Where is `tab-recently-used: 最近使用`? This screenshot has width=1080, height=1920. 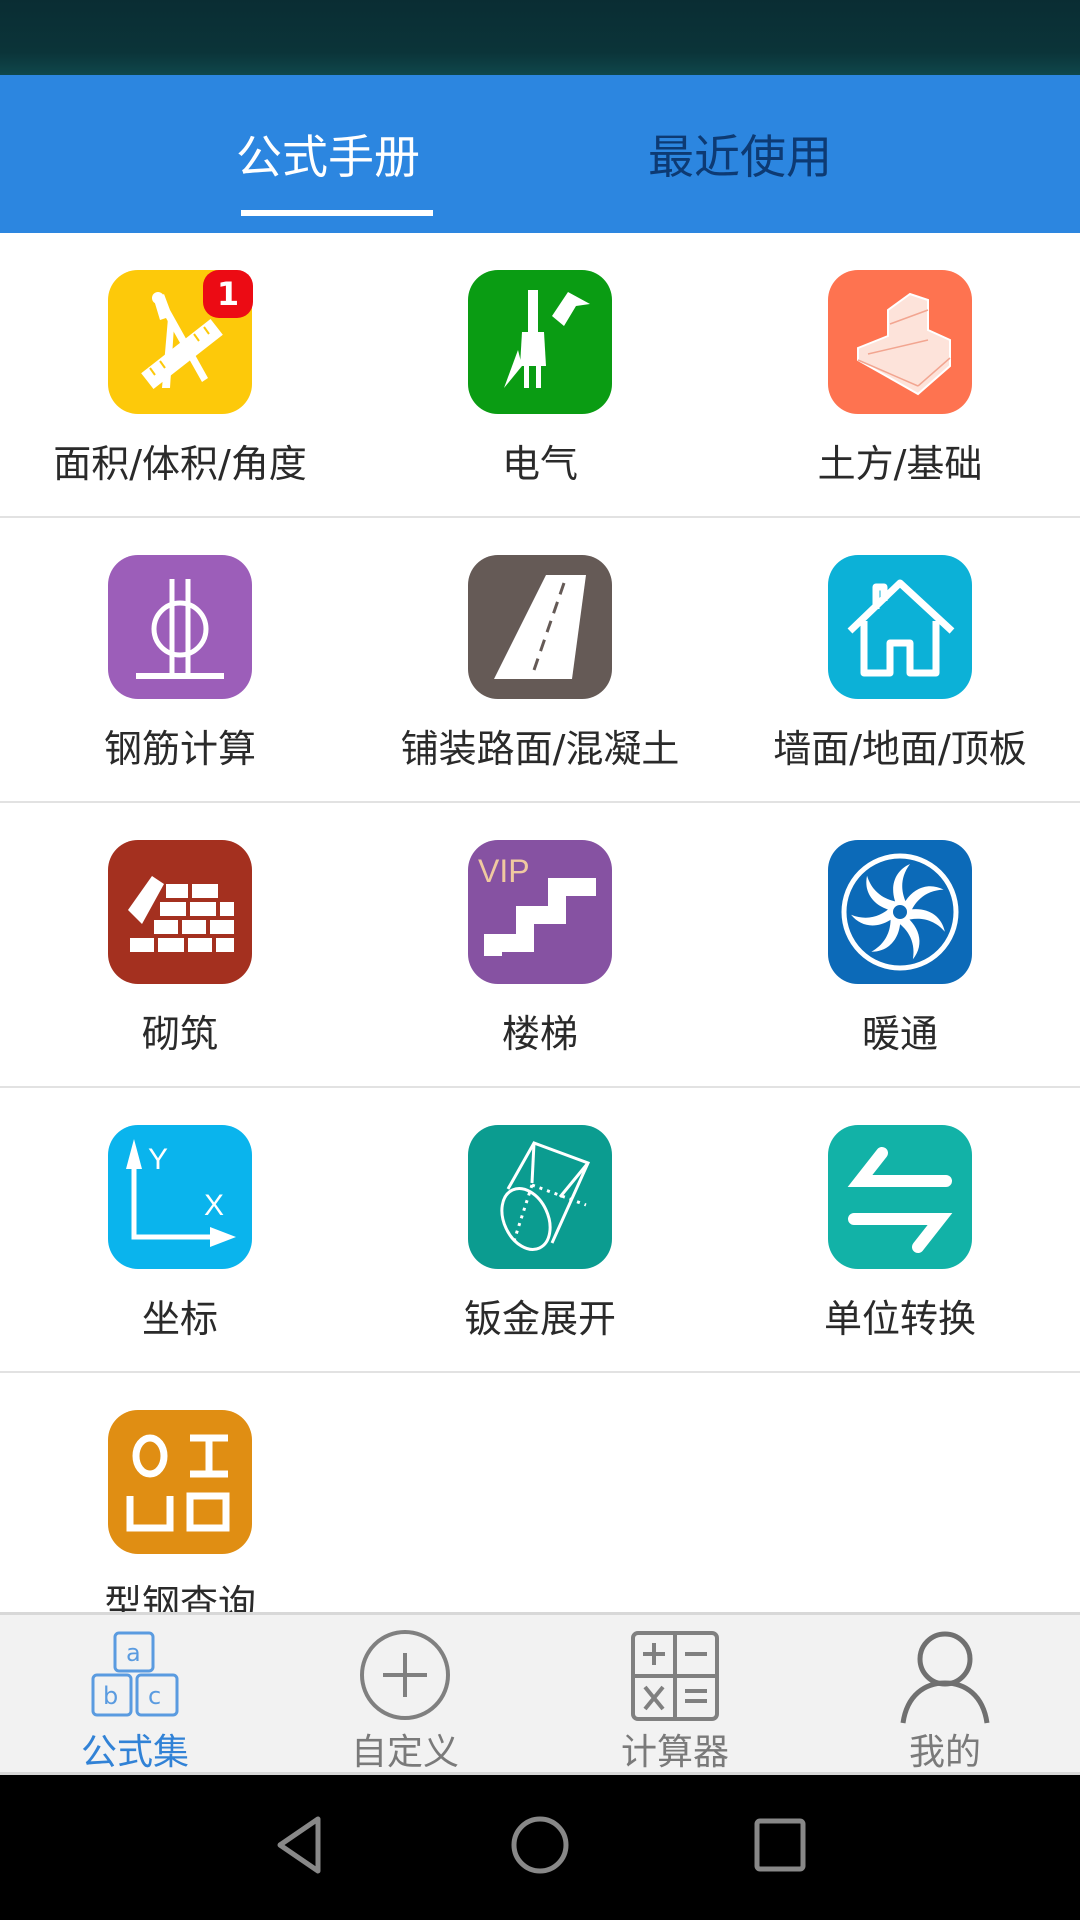
tab-recently-used: 最近使用 is located at coordinates (740, 154).